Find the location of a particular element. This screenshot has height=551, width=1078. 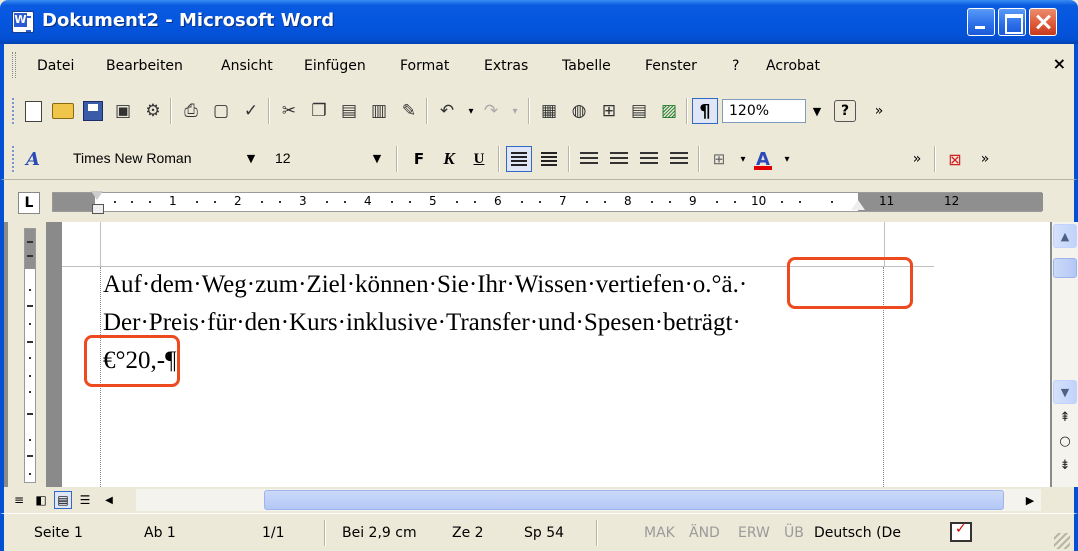

menu-help: ? is located at coordinates (735, 66).